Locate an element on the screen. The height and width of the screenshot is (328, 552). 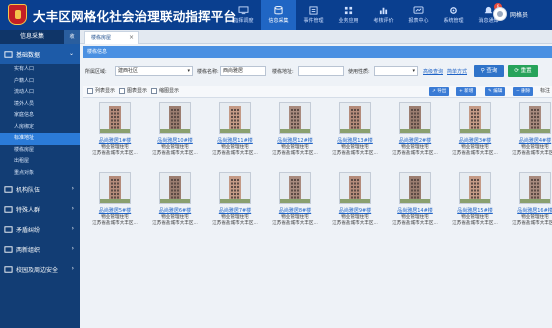
building-name-link: 品尚雅居5#楼 is located at coordinates (115, 210).